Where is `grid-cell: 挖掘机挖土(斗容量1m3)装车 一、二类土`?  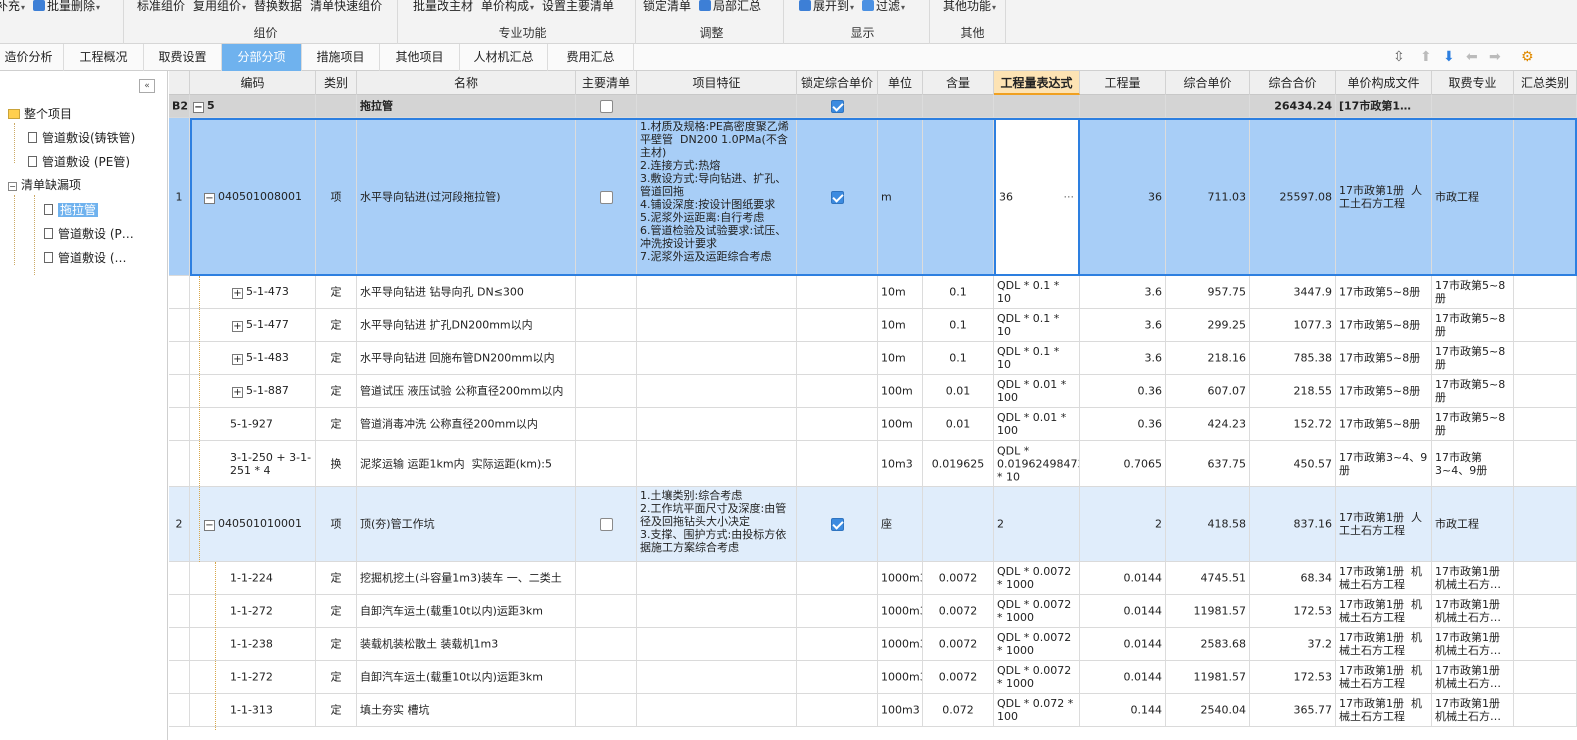
grid-cell: 挖掘机挖土(斗容量1m3)装车 一、二类土 is located at coordinates (466, 578).